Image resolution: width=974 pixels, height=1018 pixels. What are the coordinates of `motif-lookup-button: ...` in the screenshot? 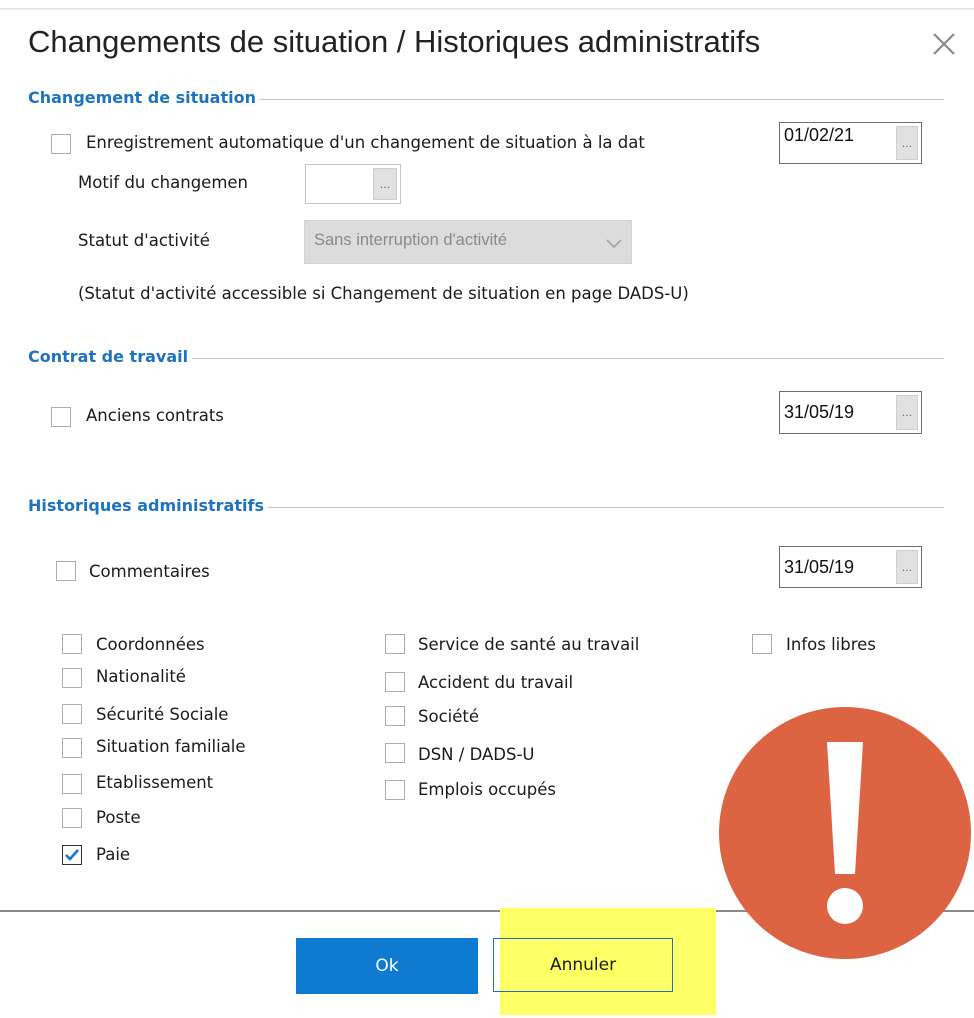 It's located at (385, 184).